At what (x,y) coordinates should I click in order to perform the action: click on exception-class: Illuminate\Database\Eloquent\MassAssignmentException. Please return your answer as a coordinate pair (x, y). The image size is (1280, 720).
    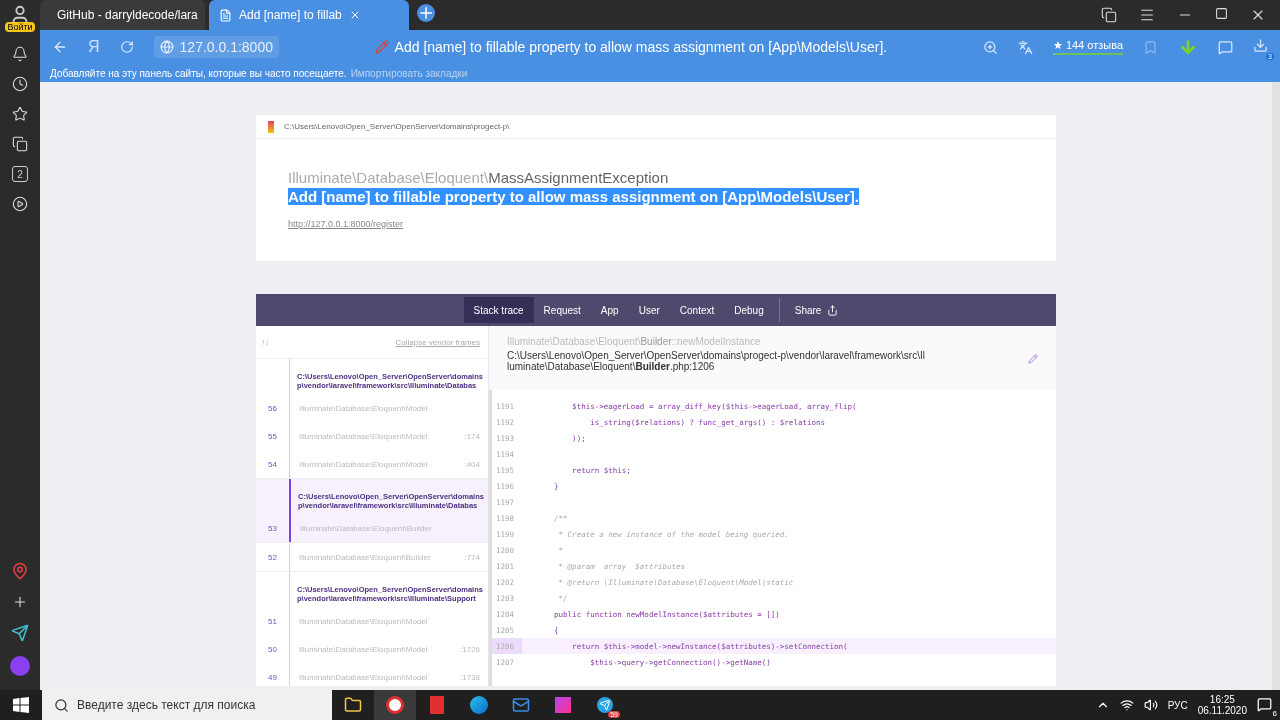
    Looking at the image, I should click on (478, 177).